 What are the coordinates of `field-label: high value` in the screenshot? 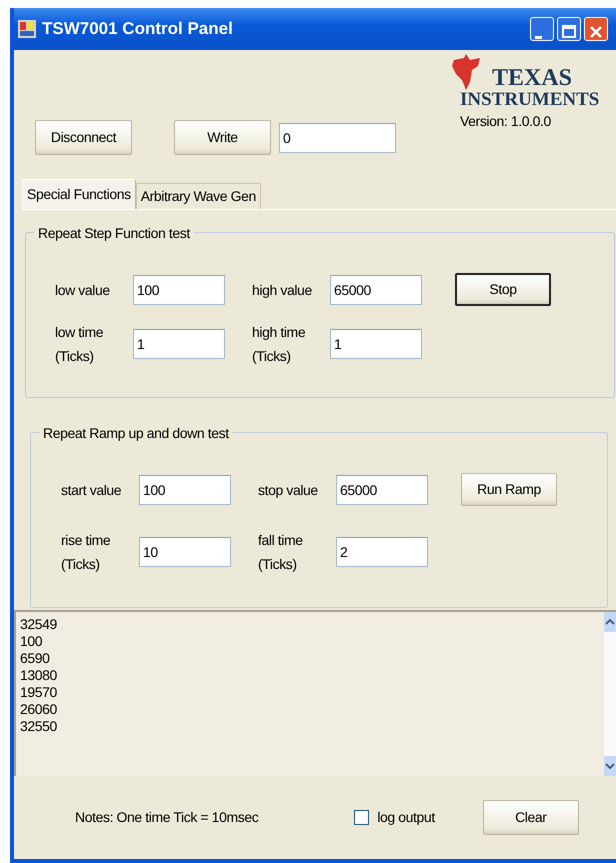 It's located at (282, 290).